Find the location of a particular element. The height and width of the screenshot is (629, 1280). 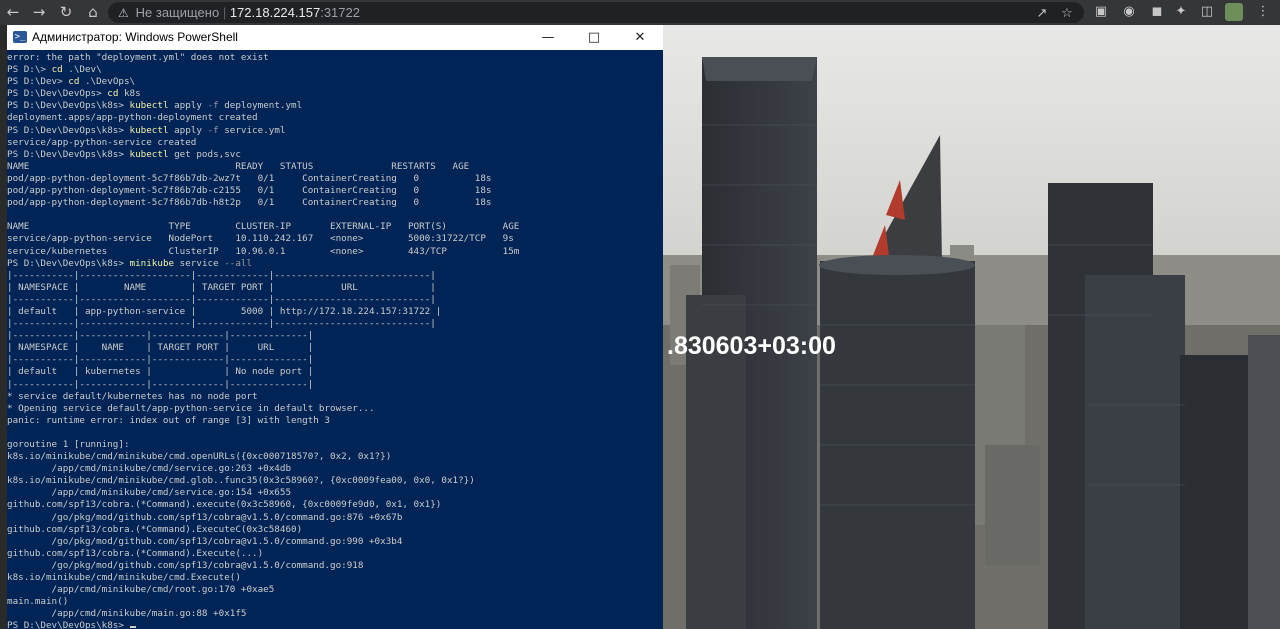

url-host: 172.18.224.157 is located at coordinates (275, 12).